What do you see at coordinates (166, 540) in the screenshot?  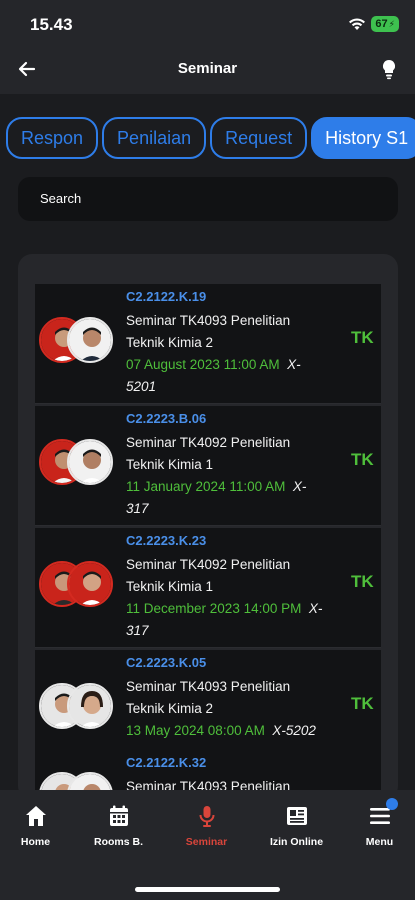 I see `seminar-code: C2.2223.K.23` at bounding box center [166, 540].